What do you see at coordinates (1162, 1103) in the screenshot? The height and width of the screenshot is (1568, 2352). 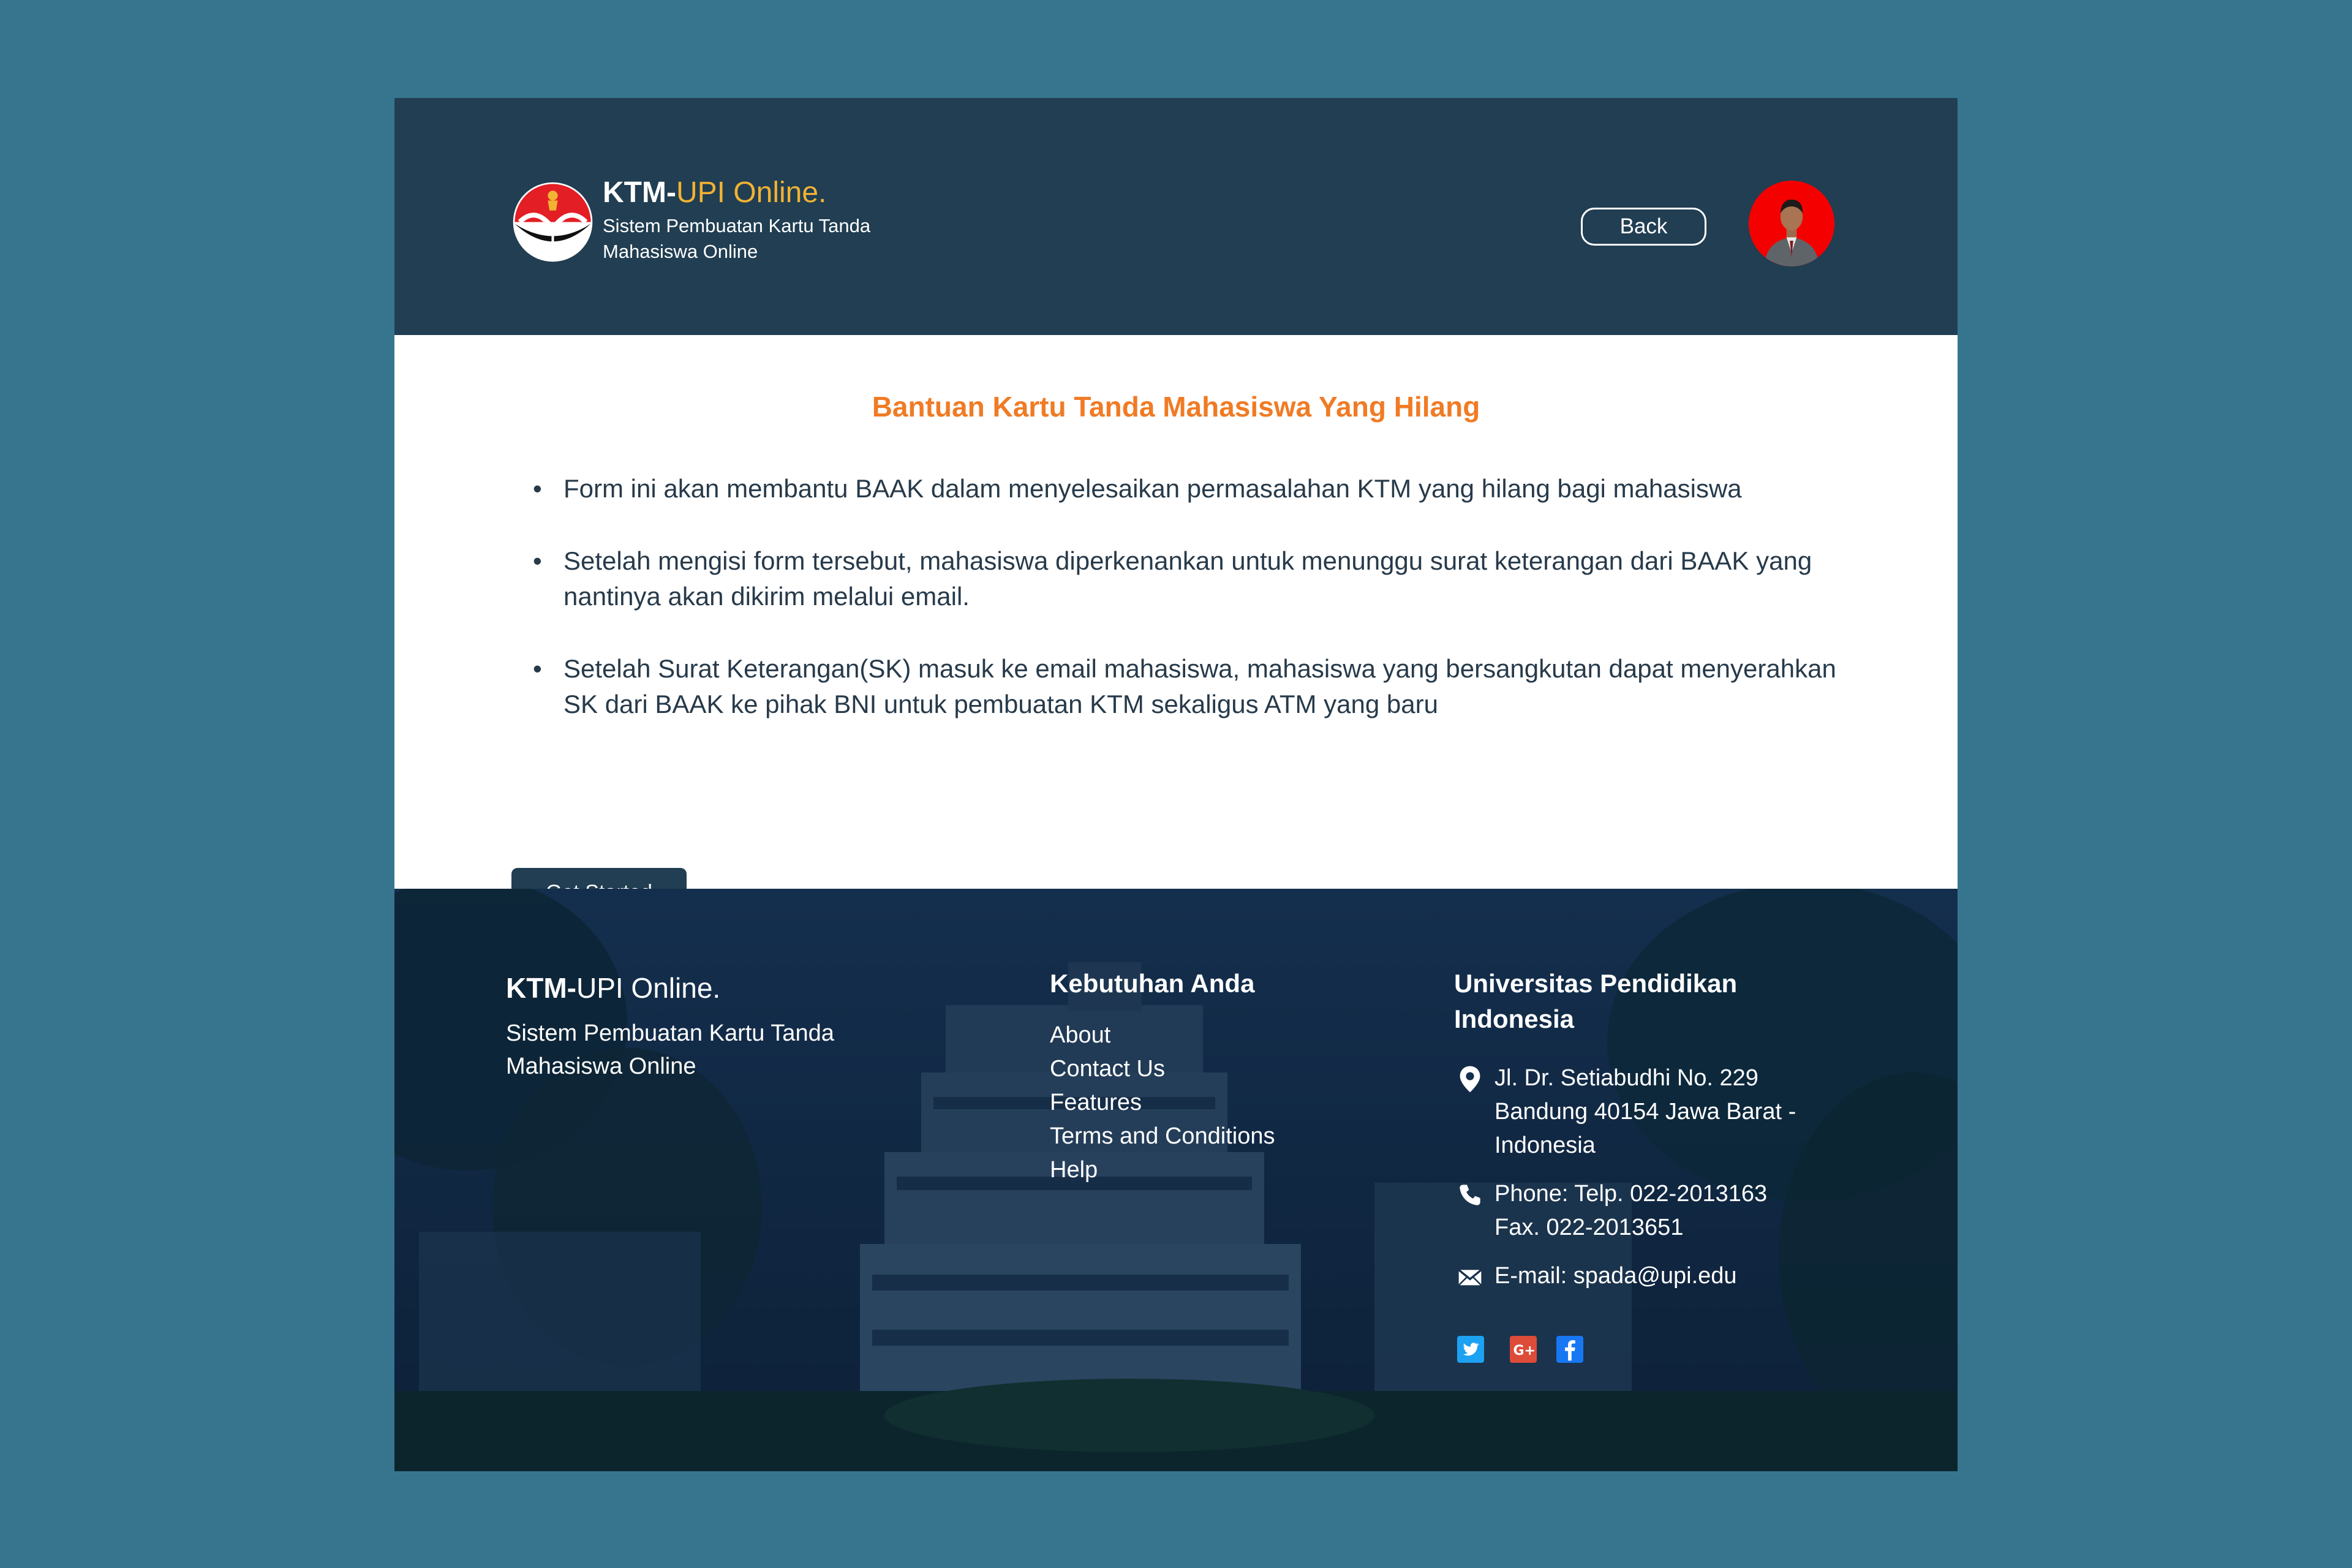 I see `footer-link-features: Features` at bounding box center [1162, 1103].